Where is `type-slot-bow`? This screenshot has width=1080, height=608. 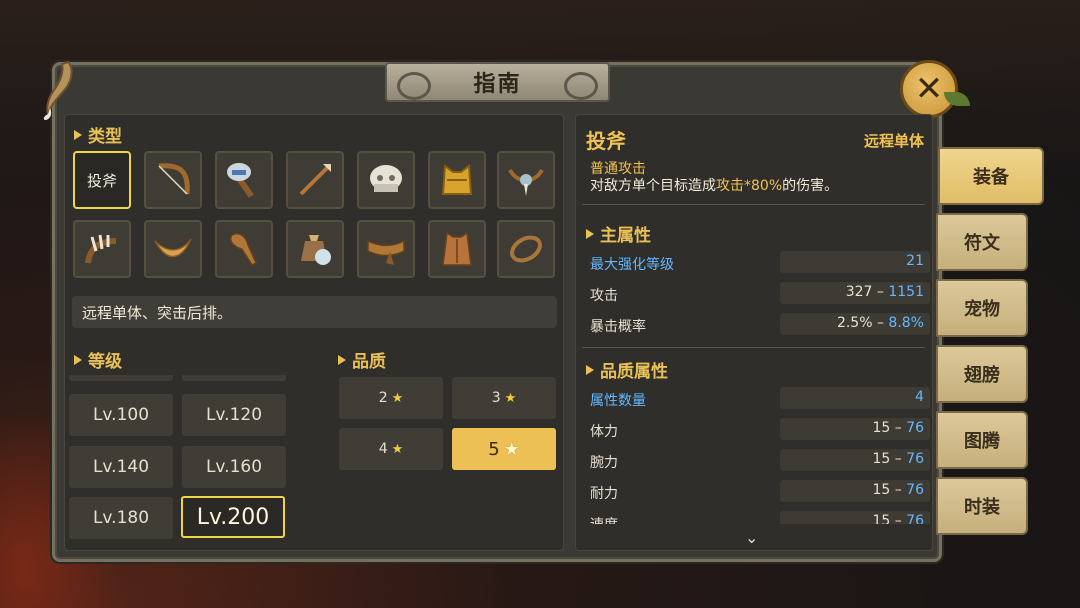
type-slot-bow is located at coordinates (173, 180).